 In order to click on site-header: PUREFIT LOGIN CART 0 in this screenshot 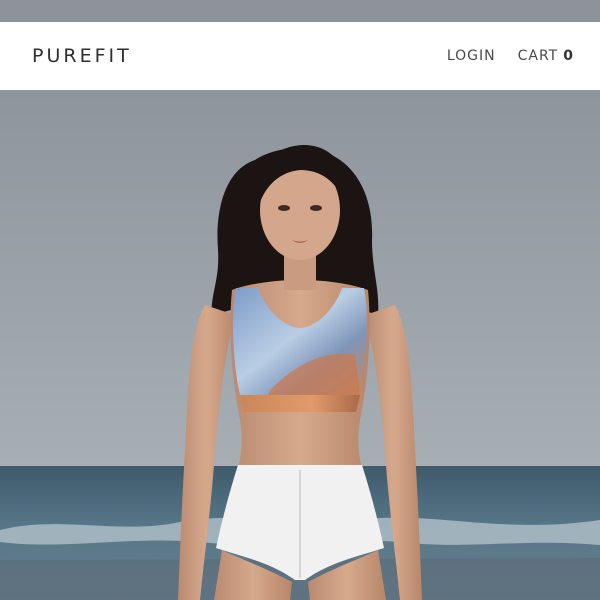, I will do `click(300, 56)`.